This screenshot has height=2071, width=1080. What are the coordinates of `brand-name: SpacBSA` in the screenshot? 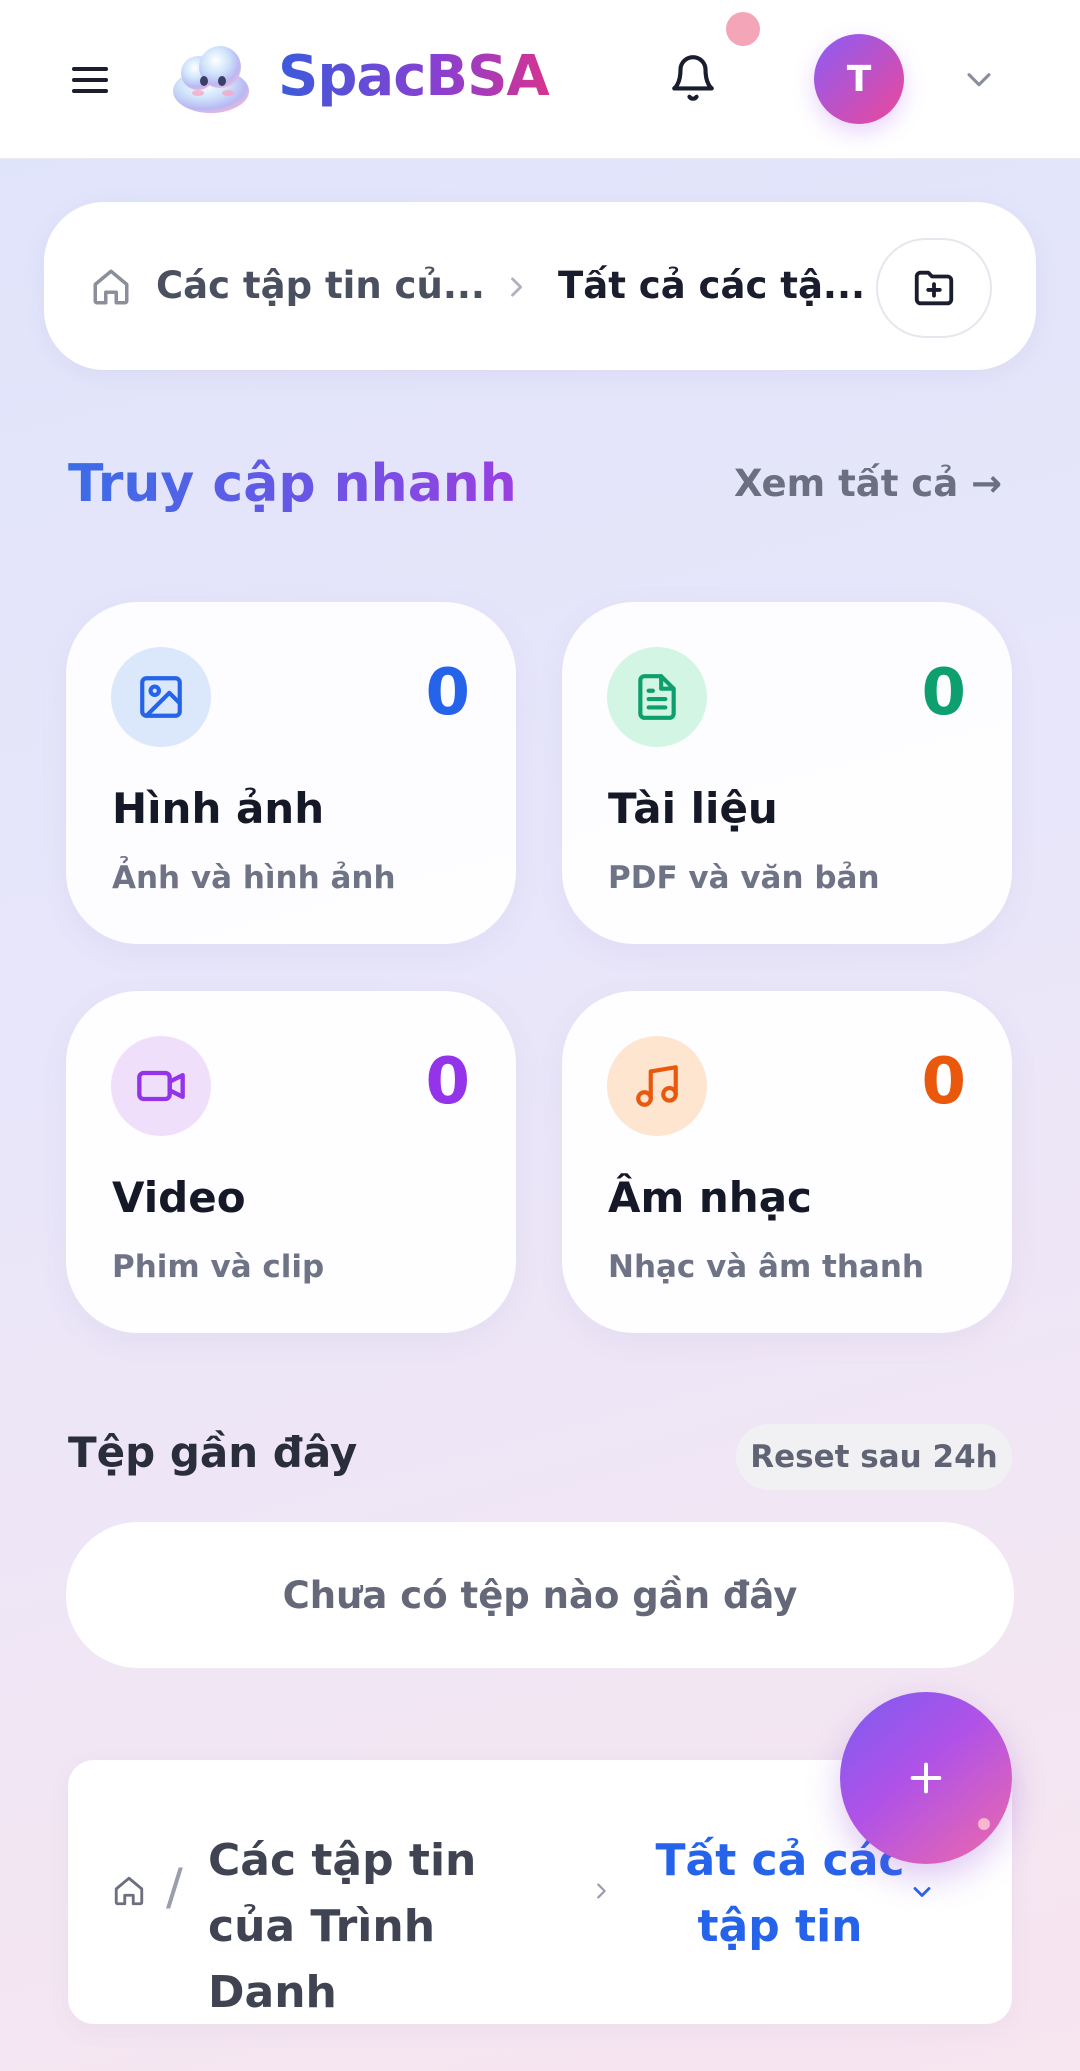 It's located at (414, 76).